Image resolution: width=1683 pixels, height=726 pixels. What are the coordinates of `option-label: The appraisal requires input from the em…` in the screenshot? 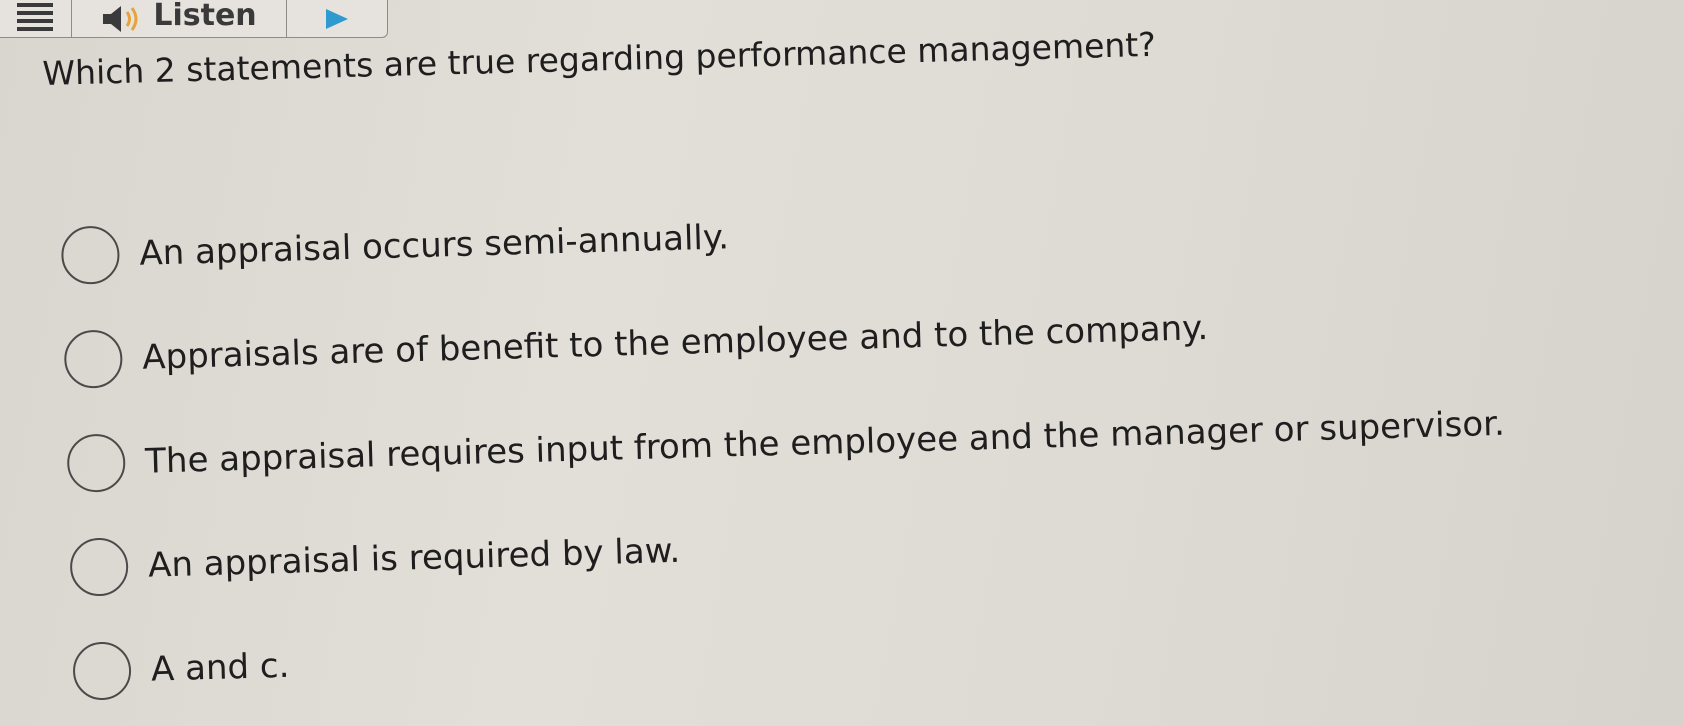 It's located at (825, 442).